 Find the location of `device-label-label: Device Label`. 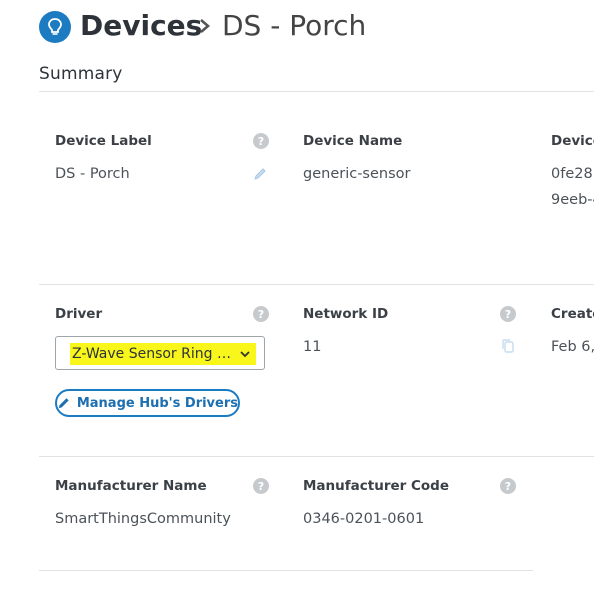

device-label-label: Device Label is located at coordinates (103, 141).